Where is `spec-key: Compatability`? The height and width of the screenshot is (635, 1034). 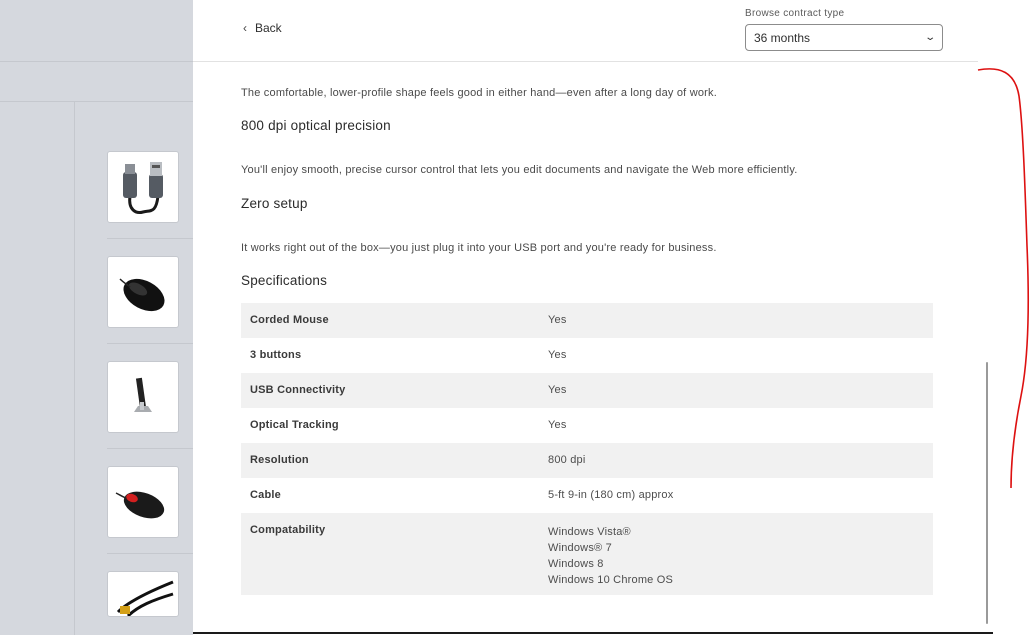
spec-key: Compatability is located at coordinates (390, 554).